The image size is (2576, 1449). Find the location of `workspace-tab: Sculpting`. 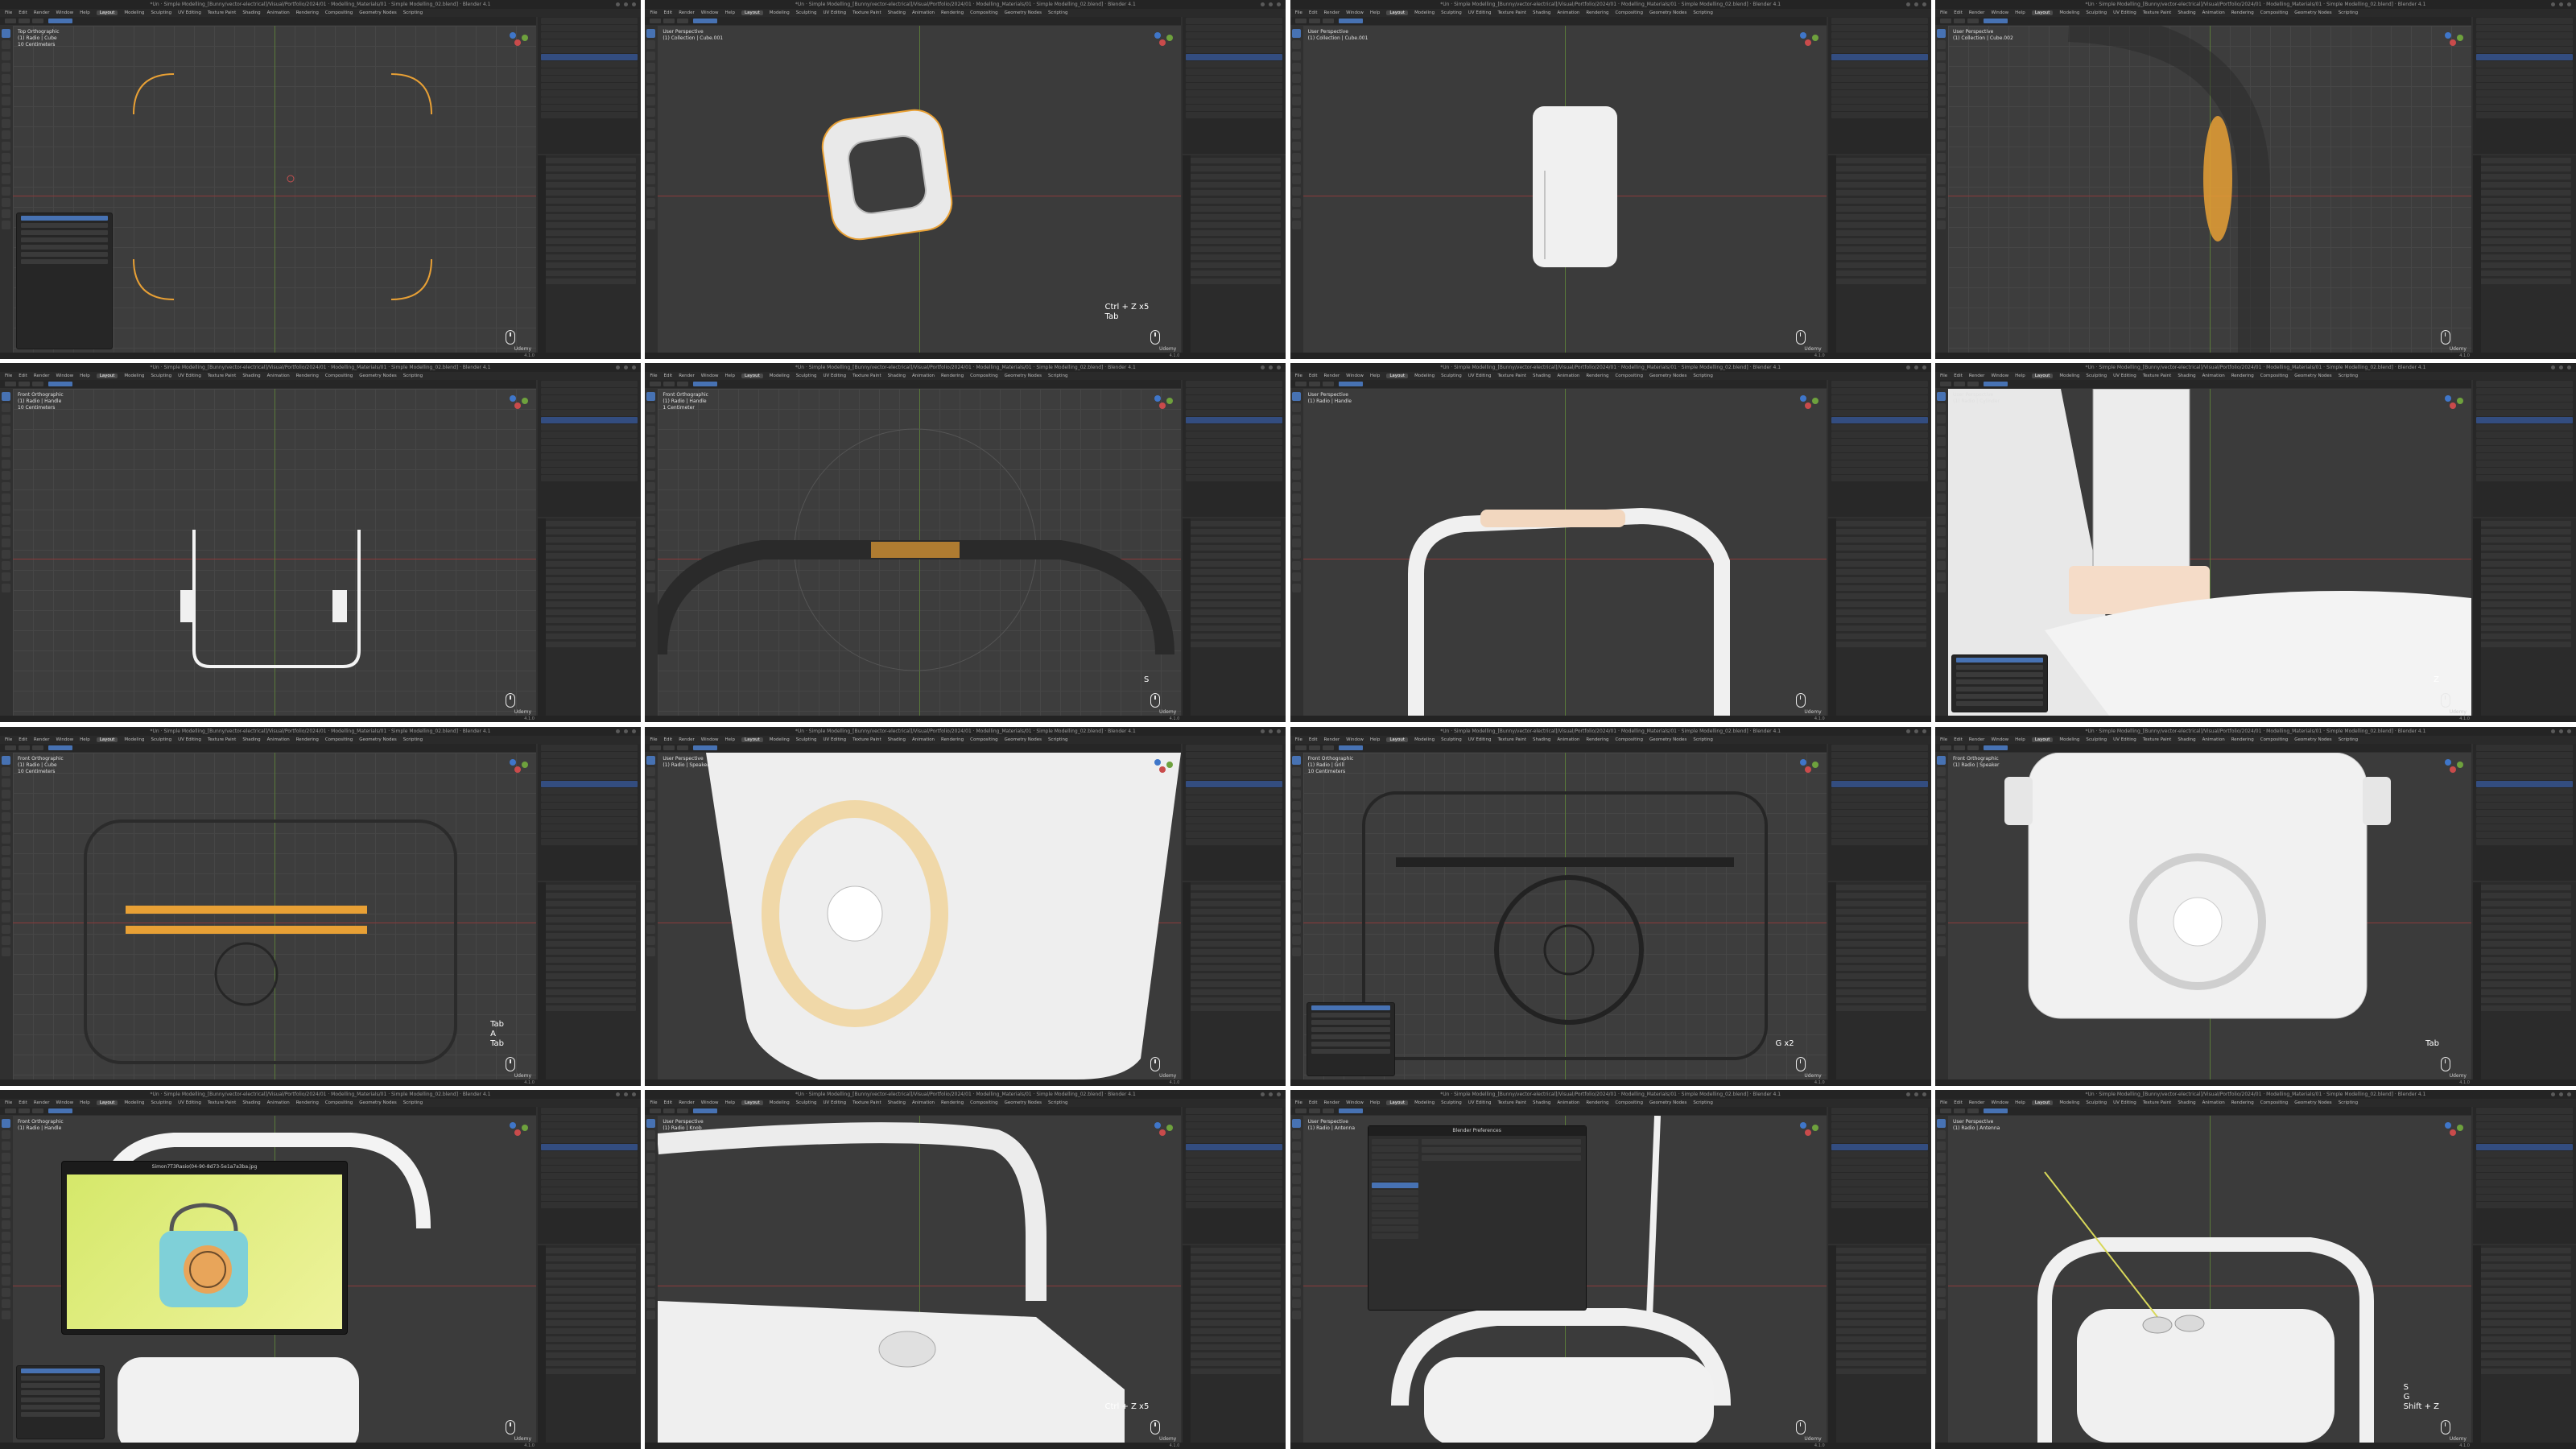

workspace-tab: Sculpting is located at coordinates (1451, 1102).